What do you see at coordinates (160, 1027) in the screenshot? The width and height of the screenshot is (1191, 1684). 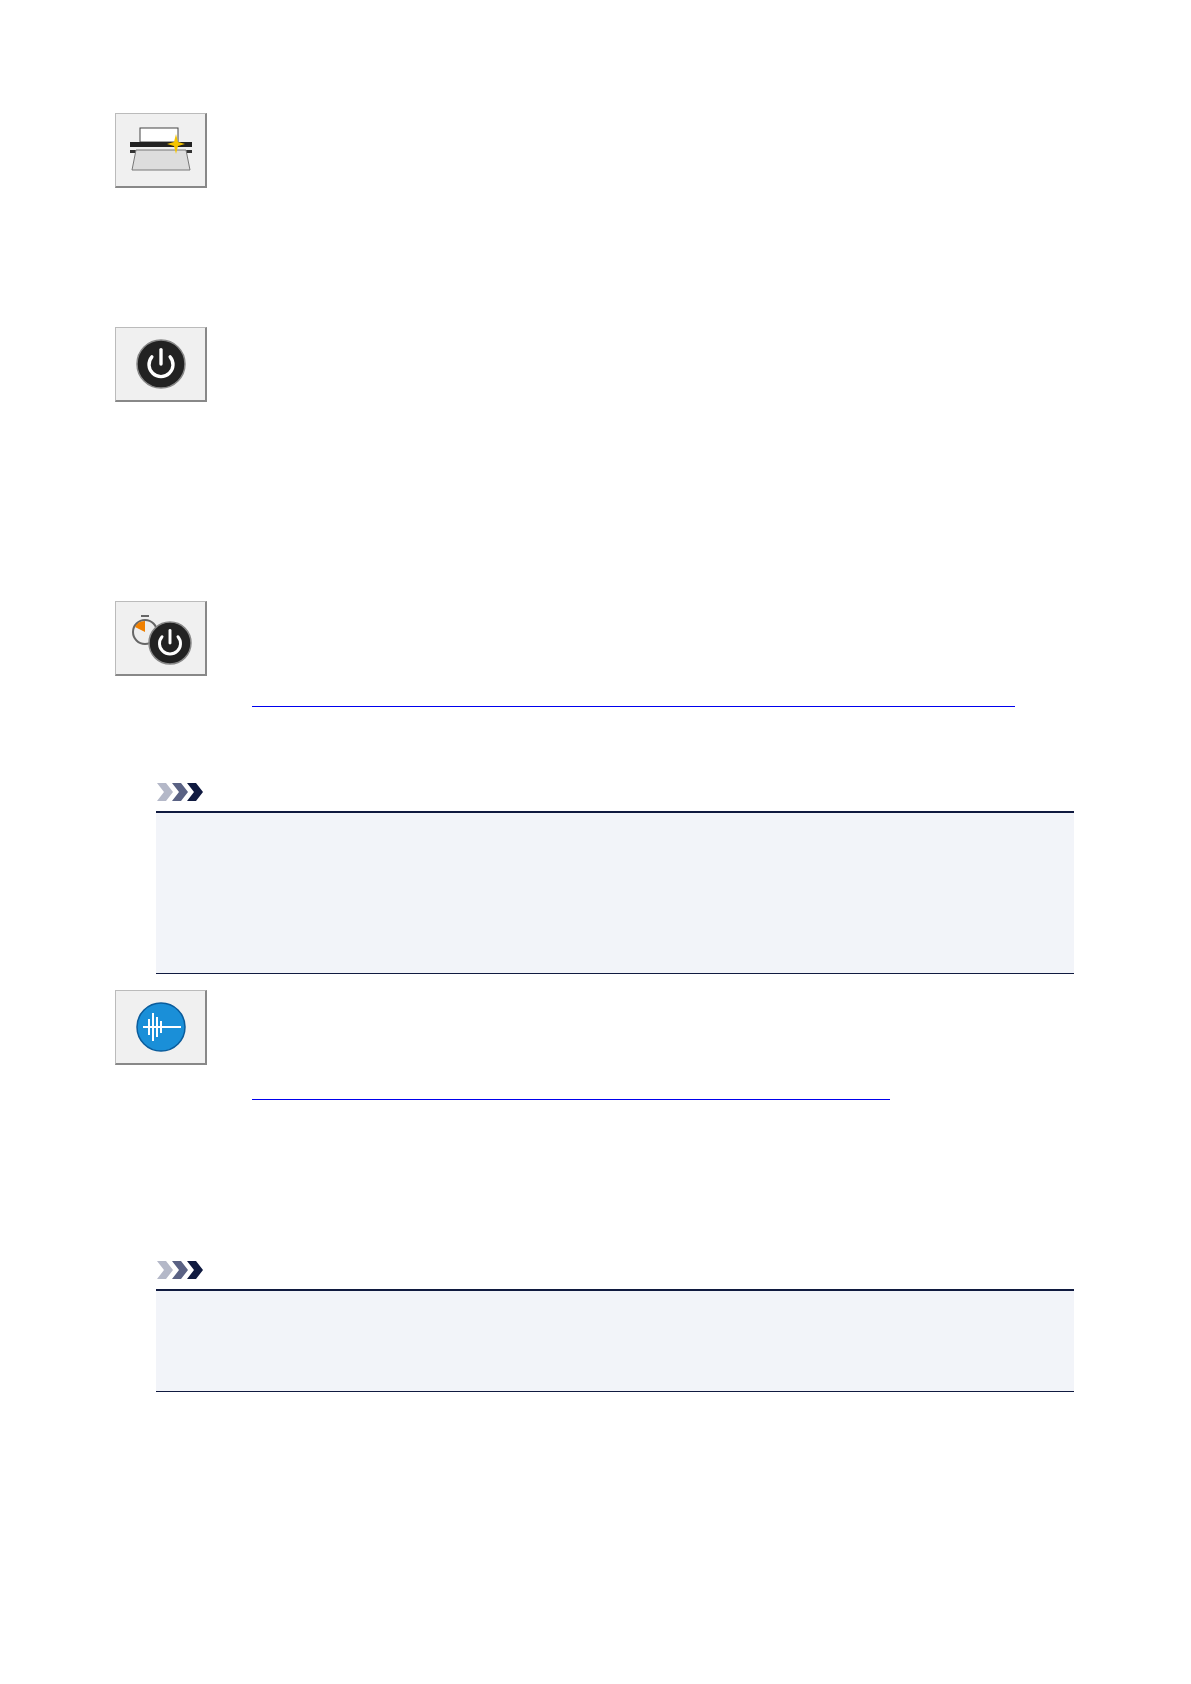 I see `waveform-icon` at bounding box center [160, 1027].